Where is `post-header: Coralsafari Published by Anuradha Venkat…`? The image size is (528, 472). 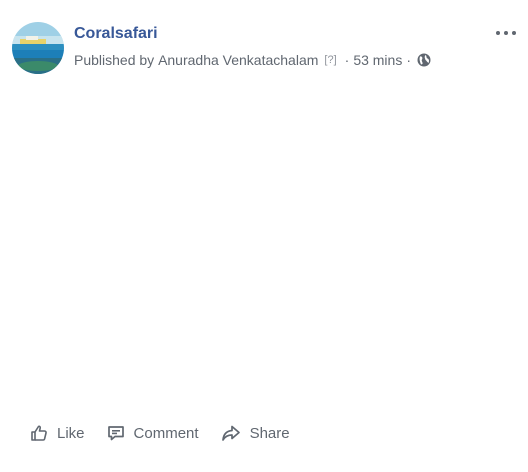
post-header: Coralsafari Published by Anuradha Venkat… is located at coordinates (264, 48).